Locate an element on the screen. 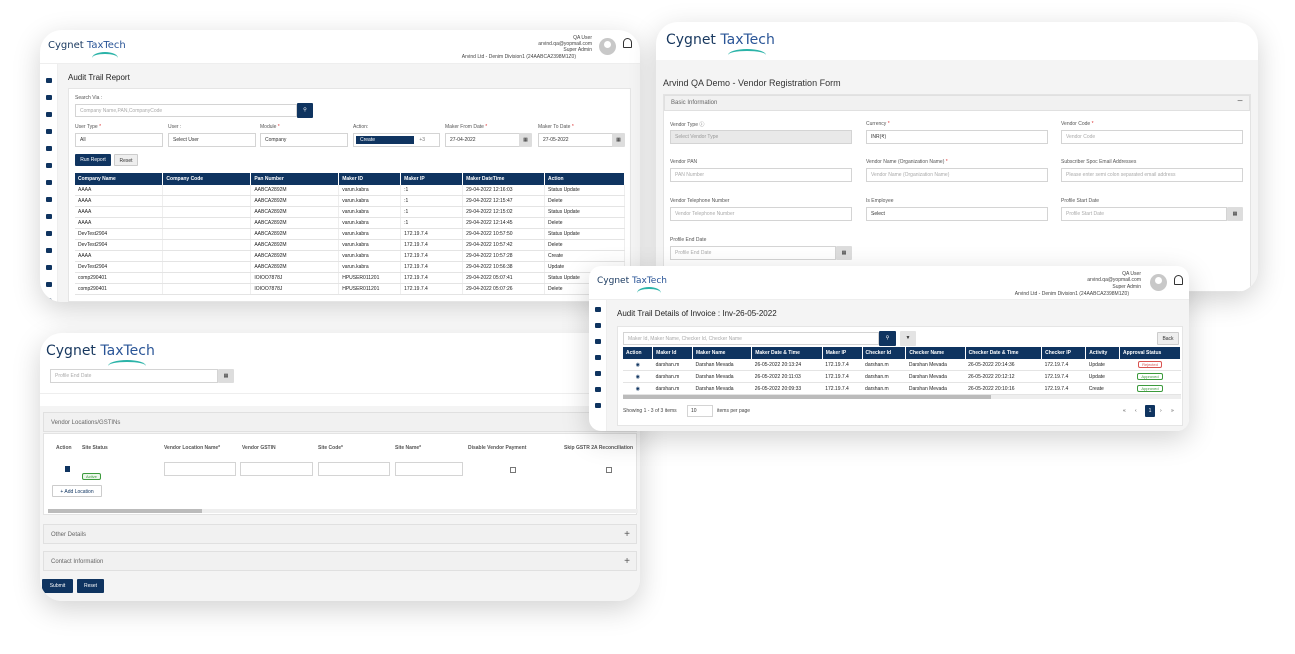 The image size is (1295, 654). collapse-icon: − is located at coordinates (1240, 101).